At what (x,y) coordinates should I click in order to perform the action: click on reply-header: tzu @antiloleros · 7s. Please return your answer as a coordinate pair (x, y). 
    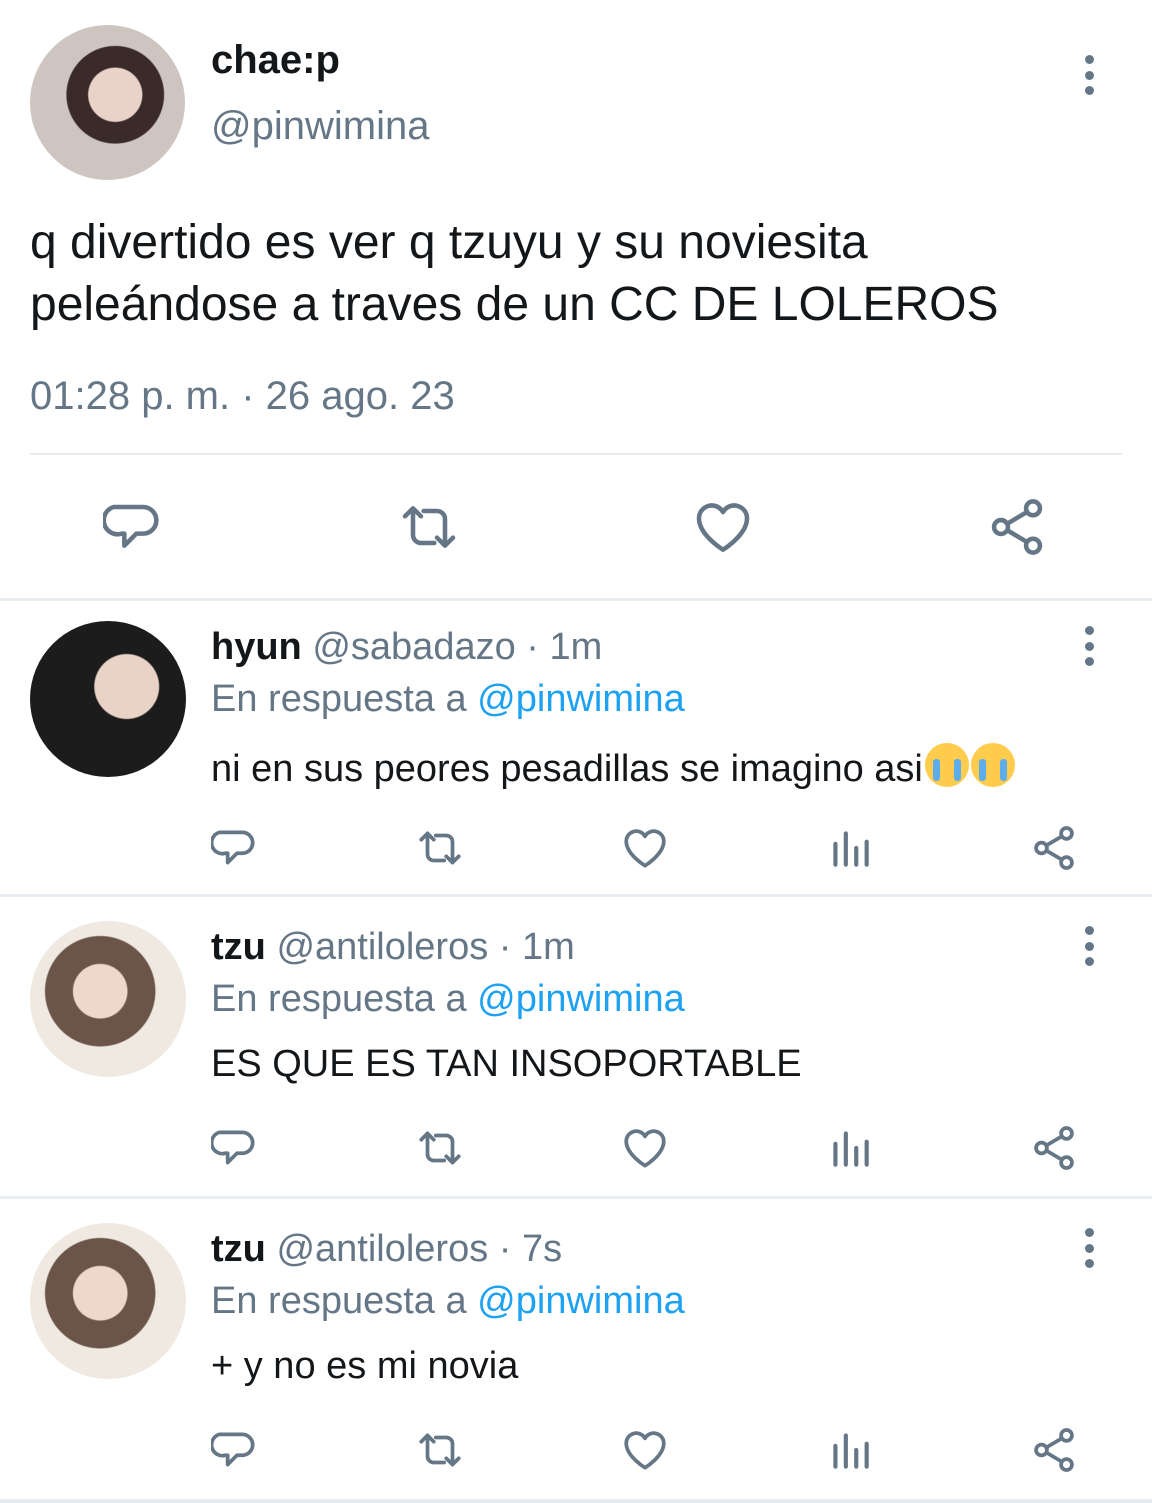
    Looking at the image, I should click on (386, 1249).